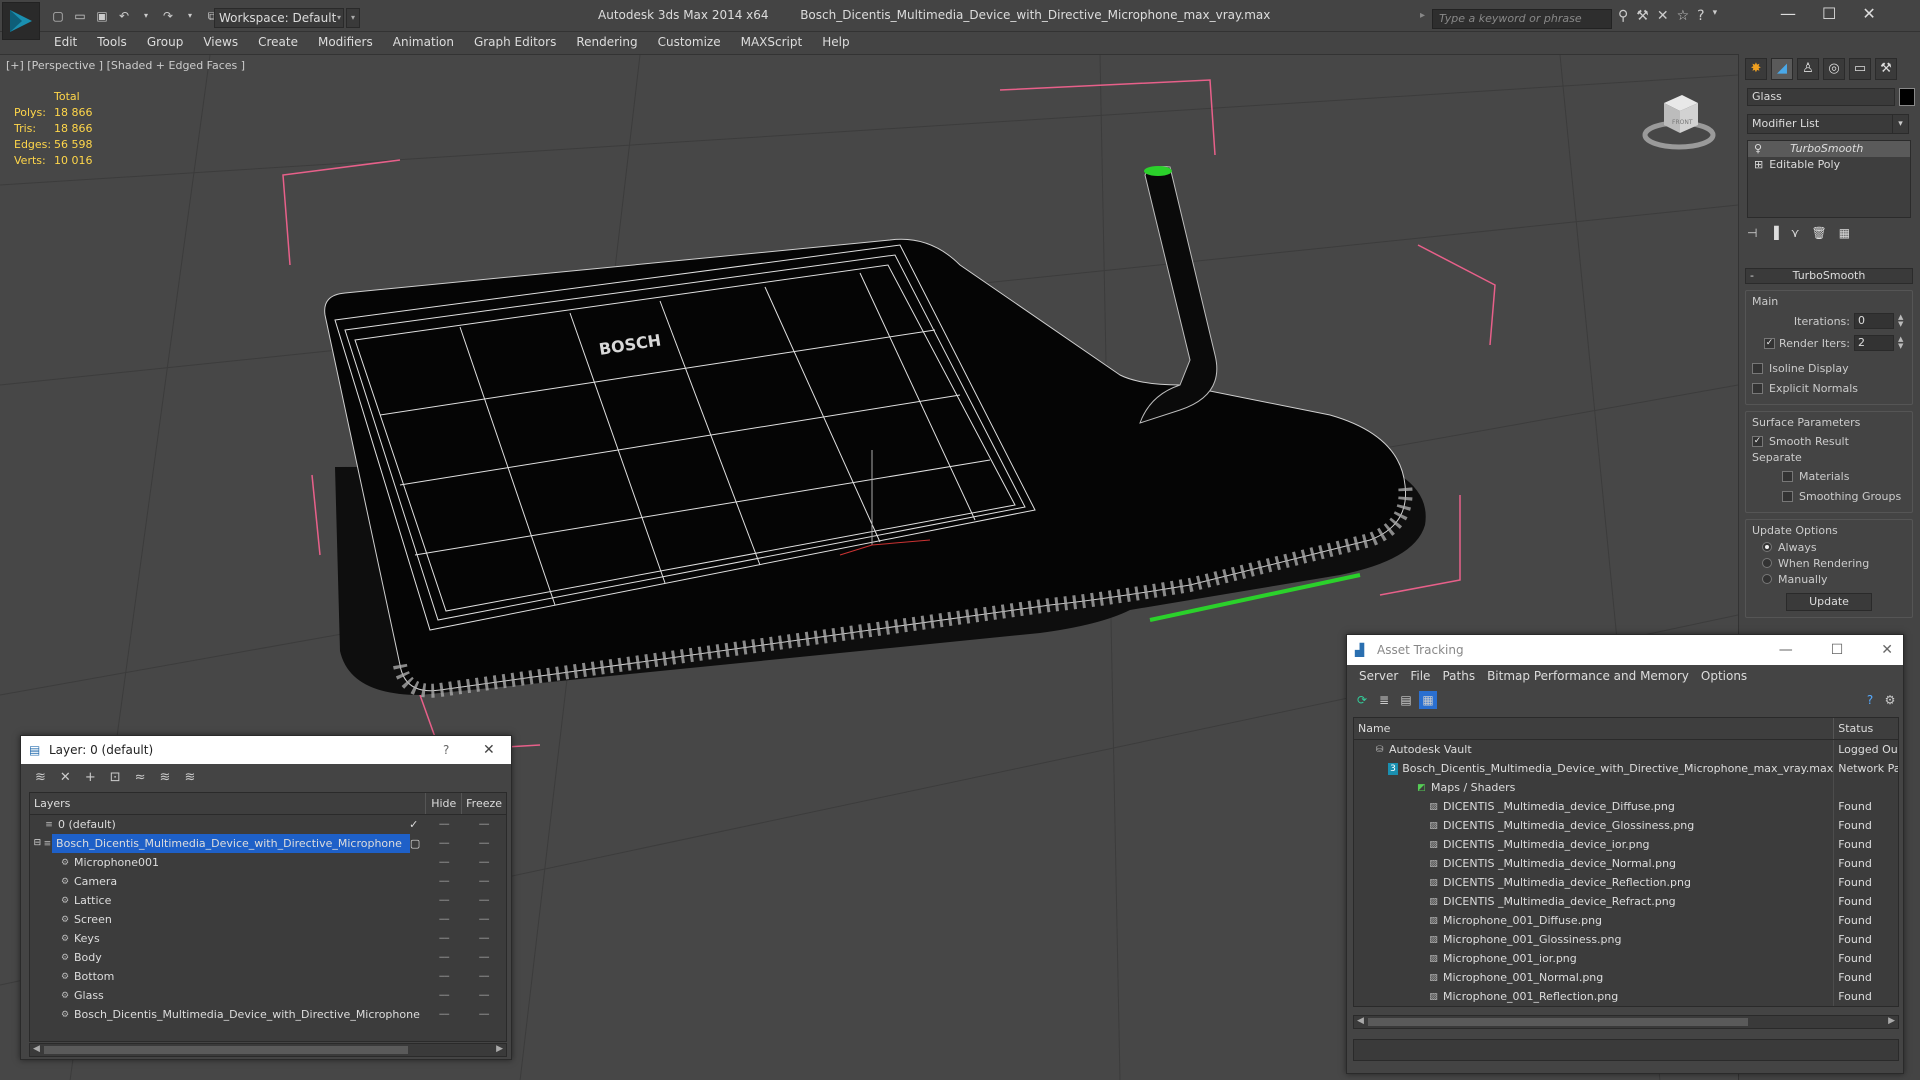 This screenshot has width=1920, height=1080. What do you see at coordinates (1420, 676) in the screenshot?
I see `menu-file: File` at bounding box center [1420, 676].